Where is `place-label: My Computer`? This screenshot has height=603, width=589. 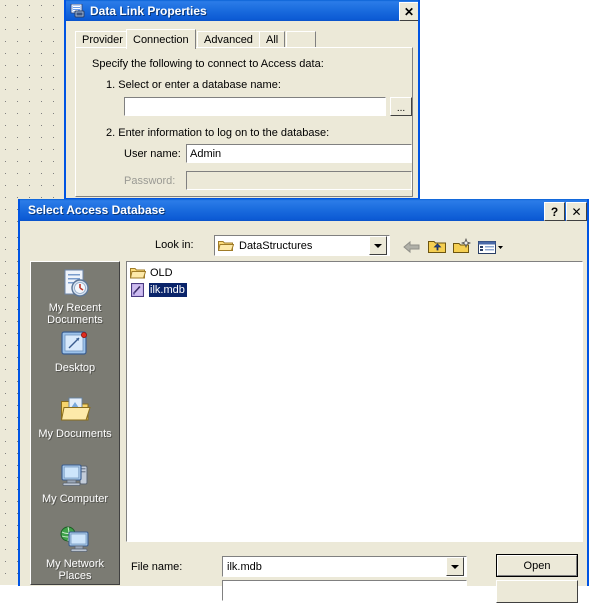 place-label: My Computer is located at coordinates (75, 499).